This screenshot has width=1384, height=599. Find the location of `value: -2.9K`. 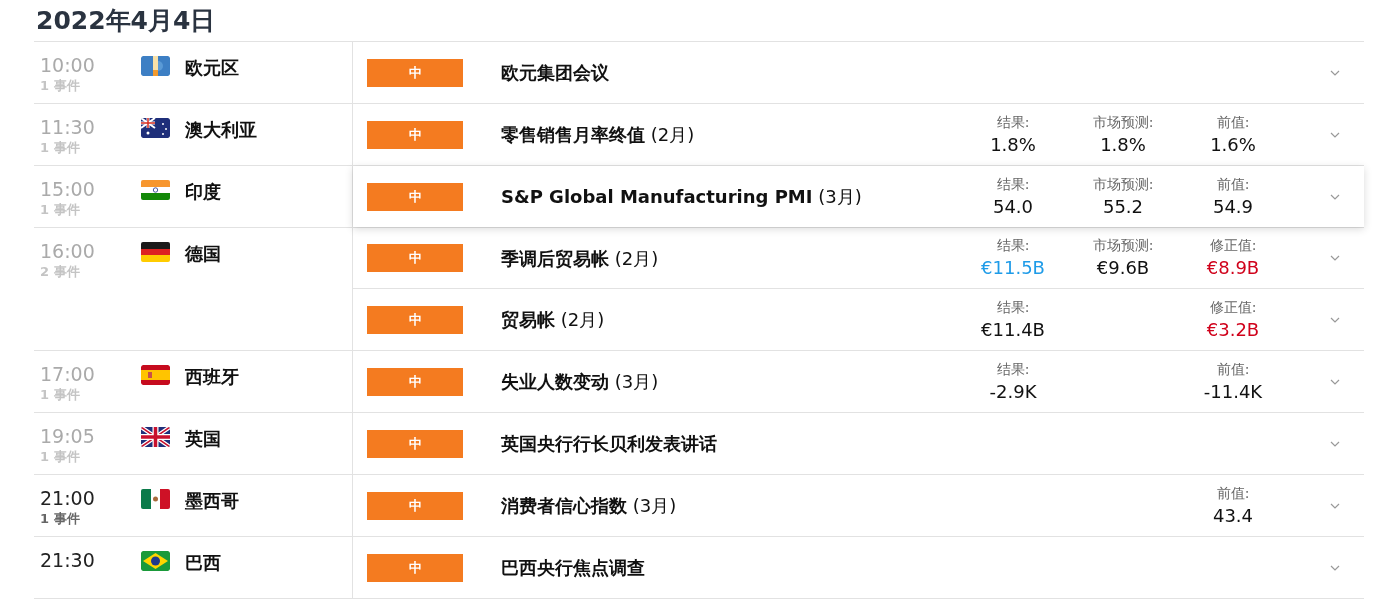

value: -2.9K is located at coordinates (1013, 391).